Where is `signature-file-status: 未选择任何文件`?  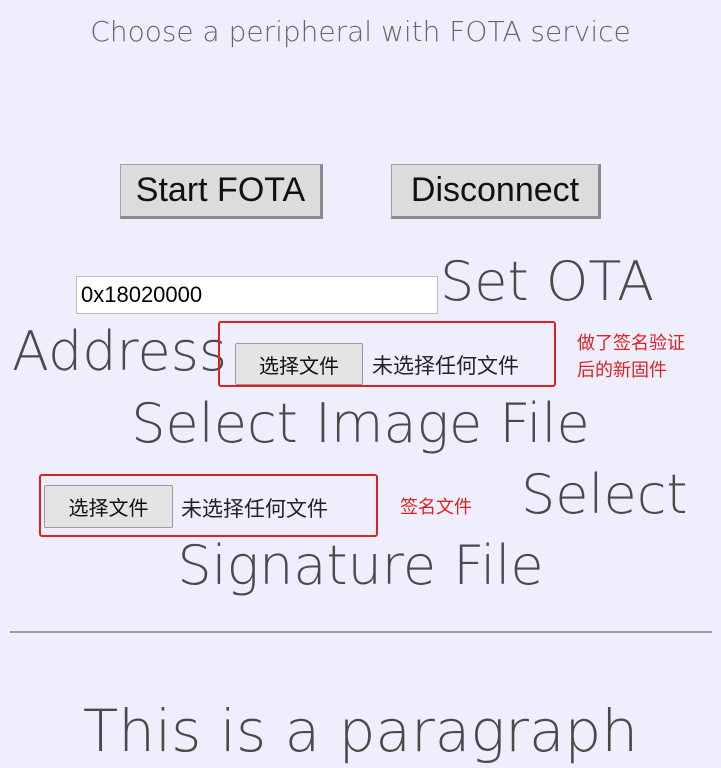 signature-file-status: 未选择任何文件 is located at coordinates (254, 509).